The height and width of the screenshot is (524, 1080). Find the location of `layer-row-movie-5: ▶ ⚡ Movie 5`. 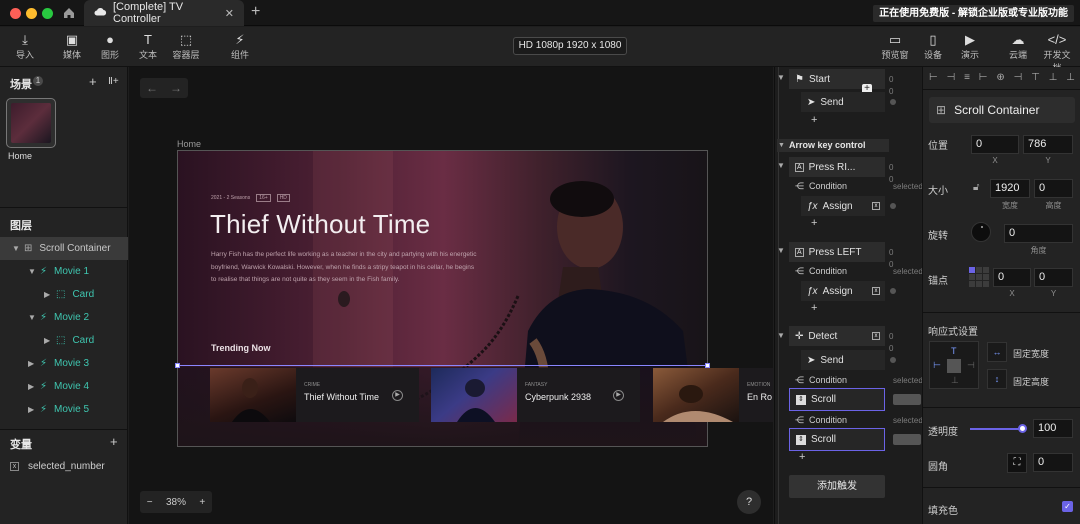

layer-row-movie-5: ▶ ⚡ Movie 5 is located at coordinates (64, 409).